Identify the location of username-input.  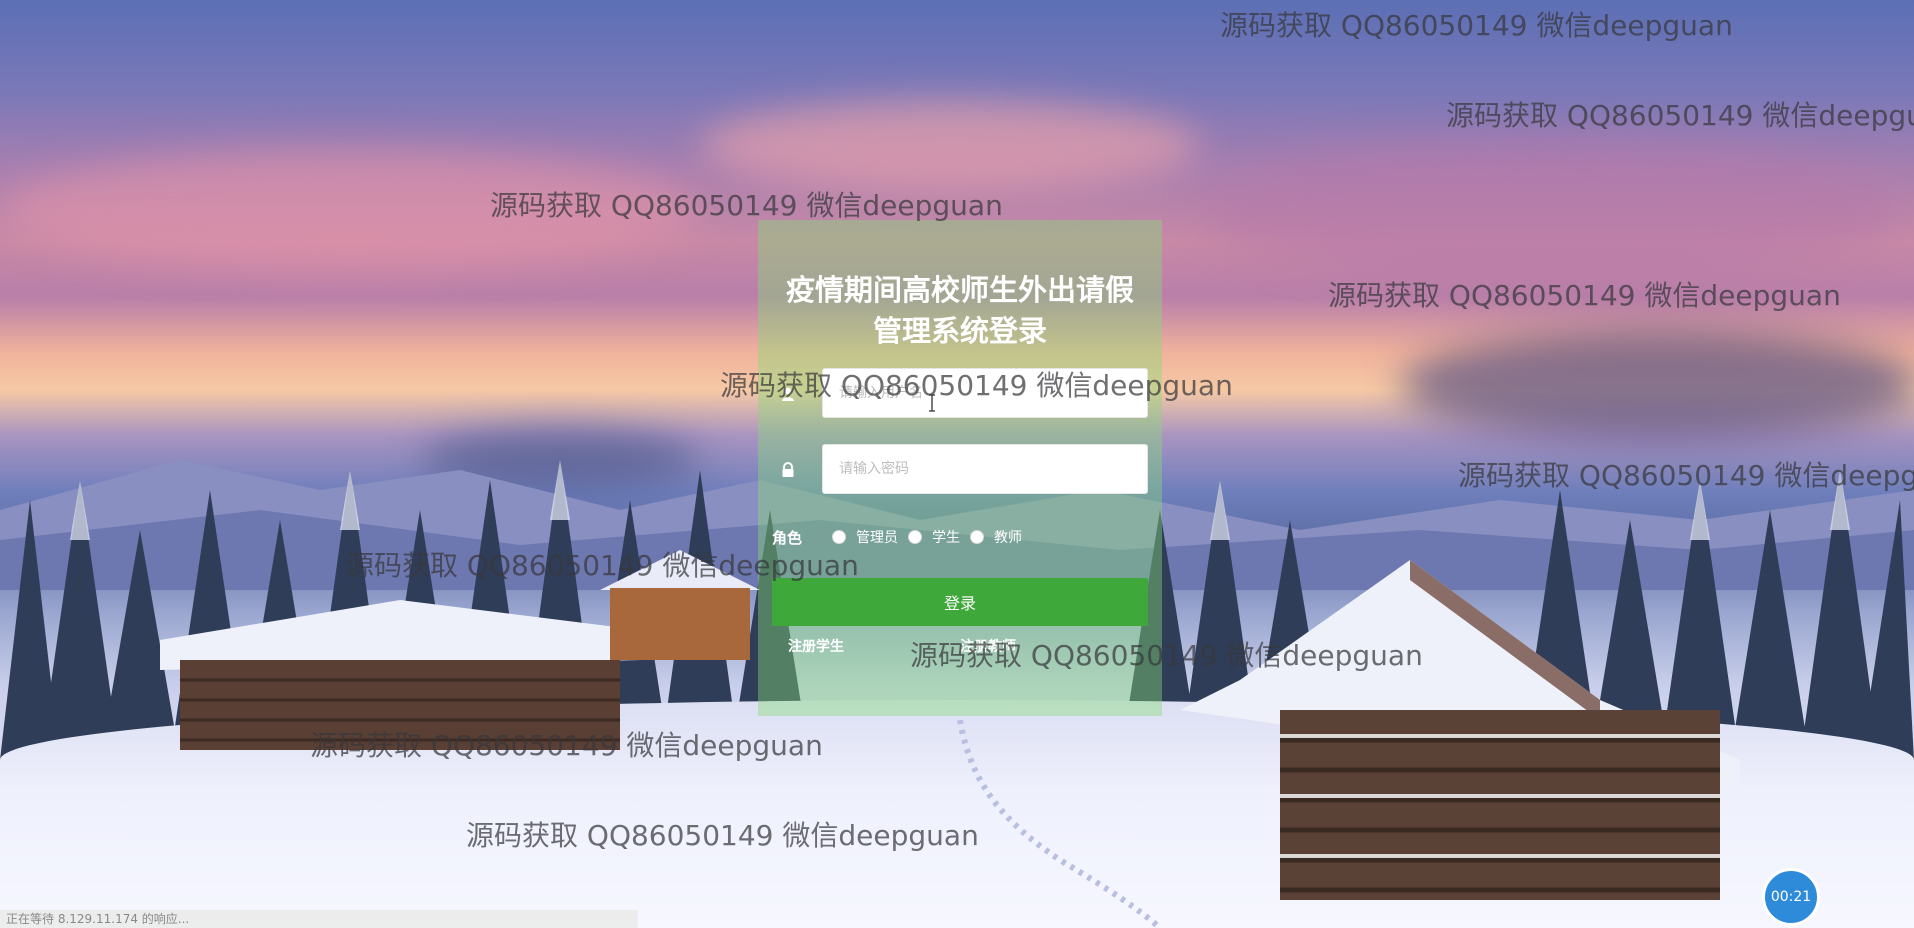
(985, 393).